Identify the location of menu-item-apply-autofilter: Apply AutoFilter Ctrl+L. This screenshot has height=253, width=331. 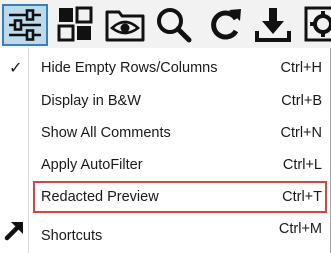
(180, 165).